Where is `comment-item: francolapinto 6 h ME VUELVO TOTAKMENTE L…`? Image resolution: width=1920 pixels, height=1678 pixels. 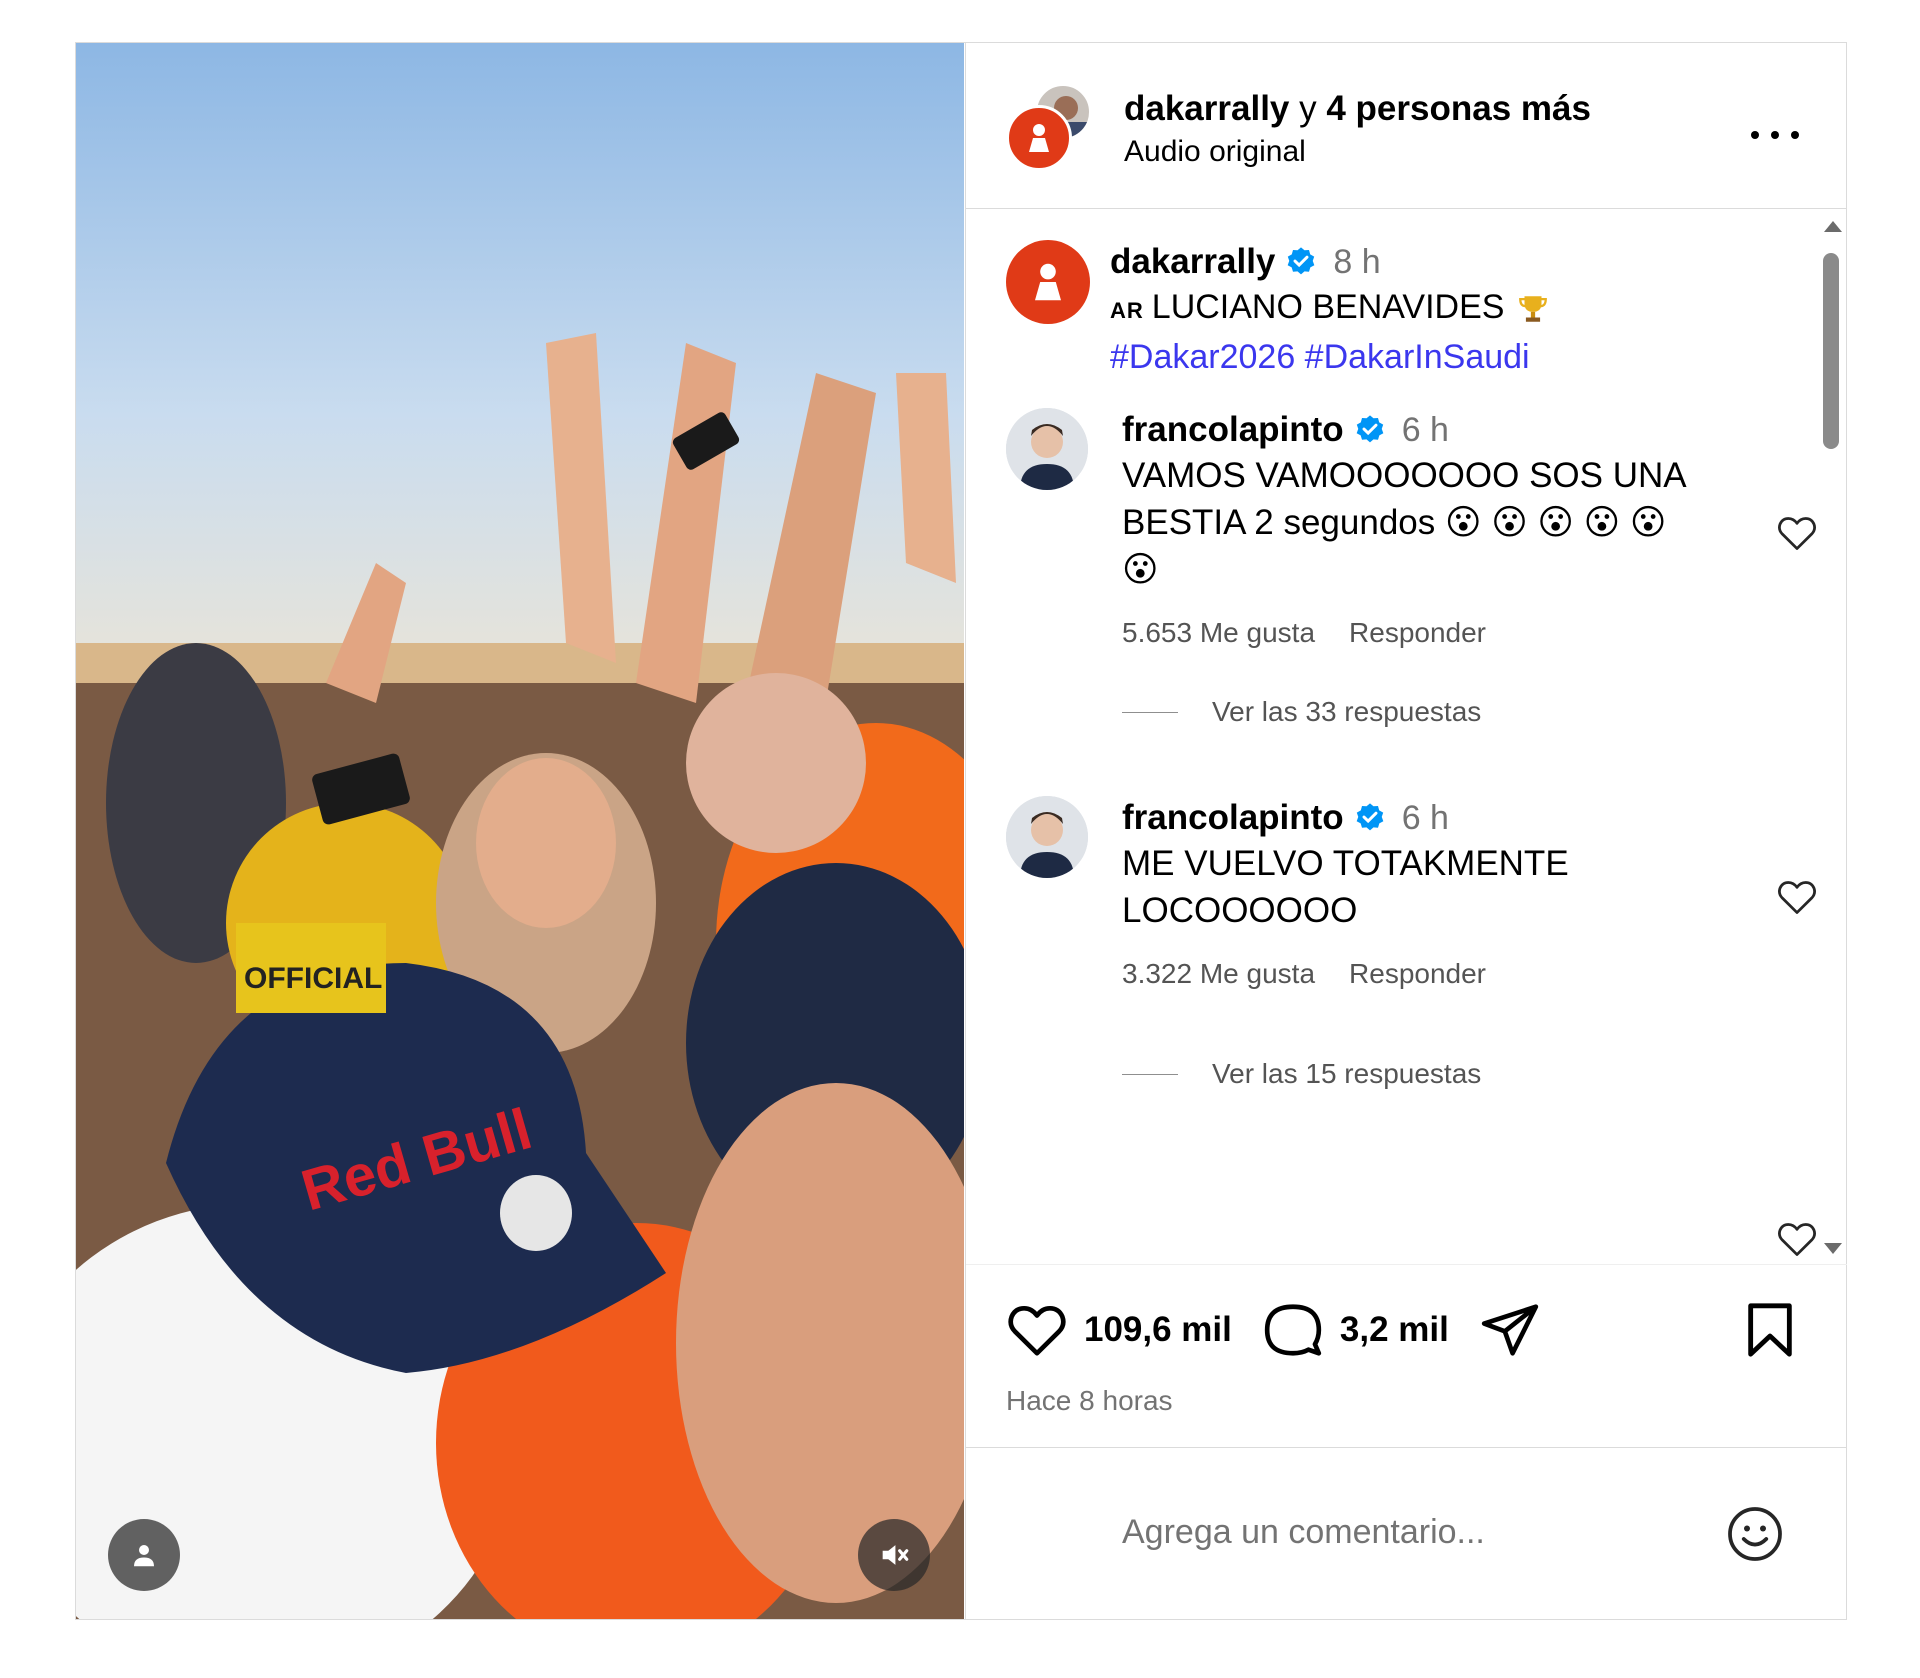
comment-item: francolapinto 6 h ME VUELVO TOTAKMENTE L… is located at coordinates (1411, 946).